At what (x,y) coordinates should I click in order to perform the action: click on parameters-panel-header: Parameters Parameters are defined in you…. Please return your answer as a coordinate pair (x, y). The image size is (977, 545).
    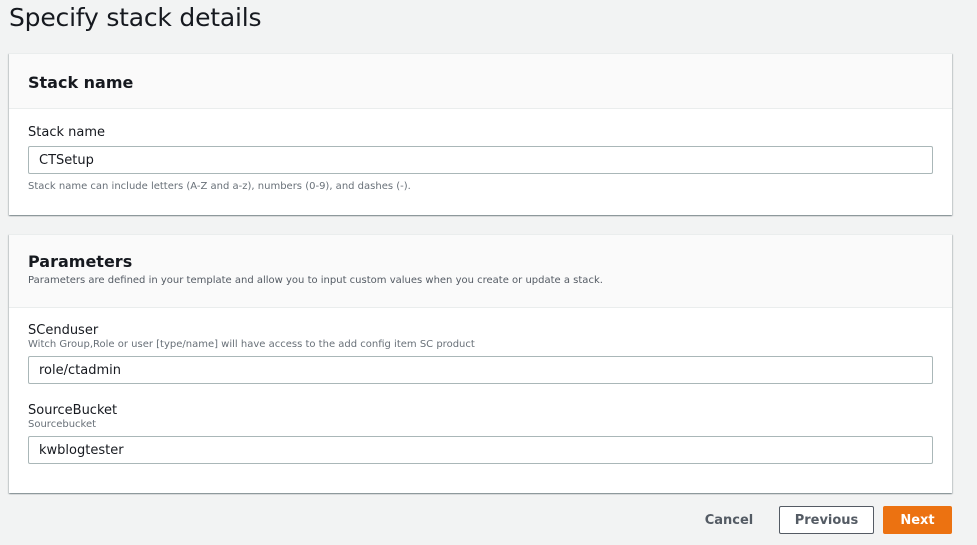
    Looking at the image, I should click on (480, 271).